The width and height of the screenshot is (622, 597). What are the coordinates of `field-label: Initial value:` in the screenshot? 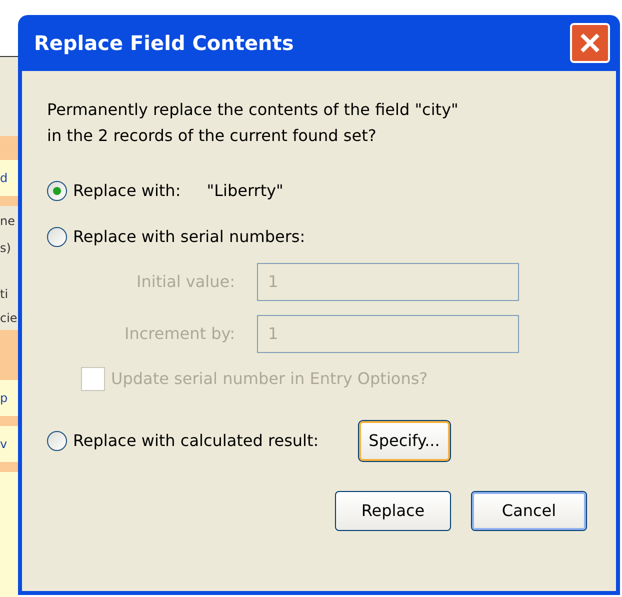 It's located at (186, 282).